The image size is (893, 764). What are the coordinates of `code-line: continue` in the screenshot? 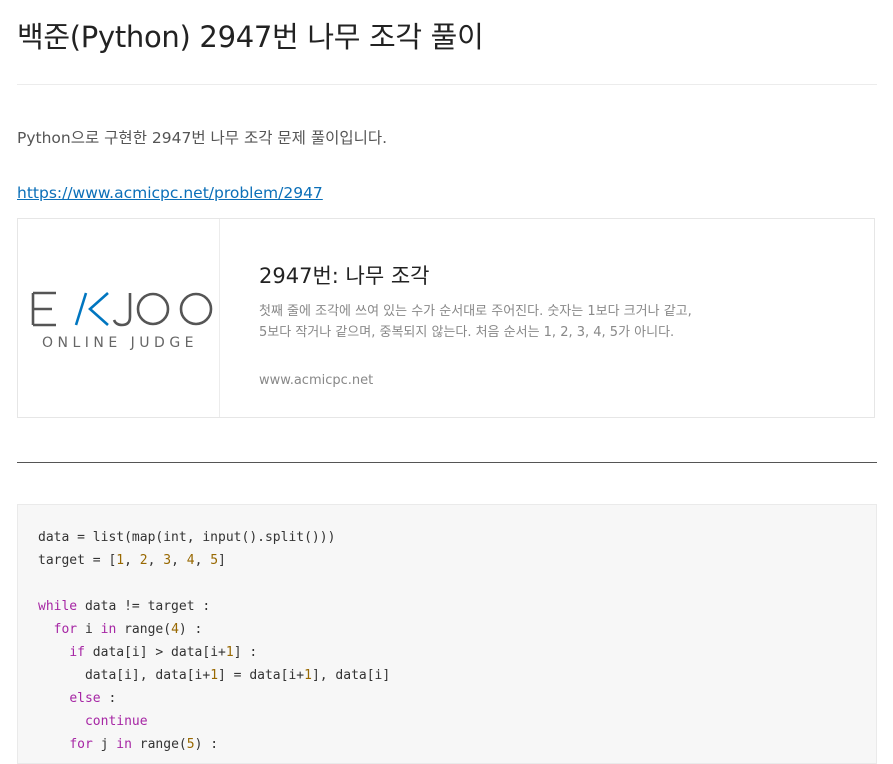 It's located at (116, 721).